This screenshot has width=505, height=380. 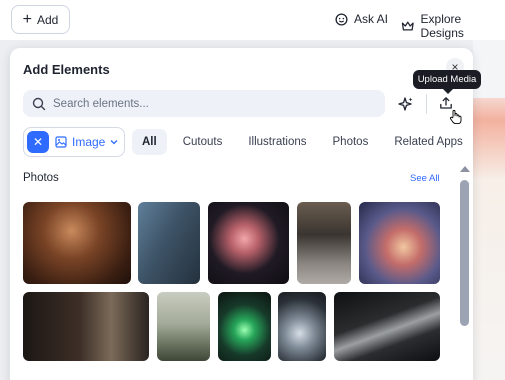 What do you see at coordinates (351, 142) in the screenshot?
I see `tab-photos: Photos` at bounding box center [351, 142].